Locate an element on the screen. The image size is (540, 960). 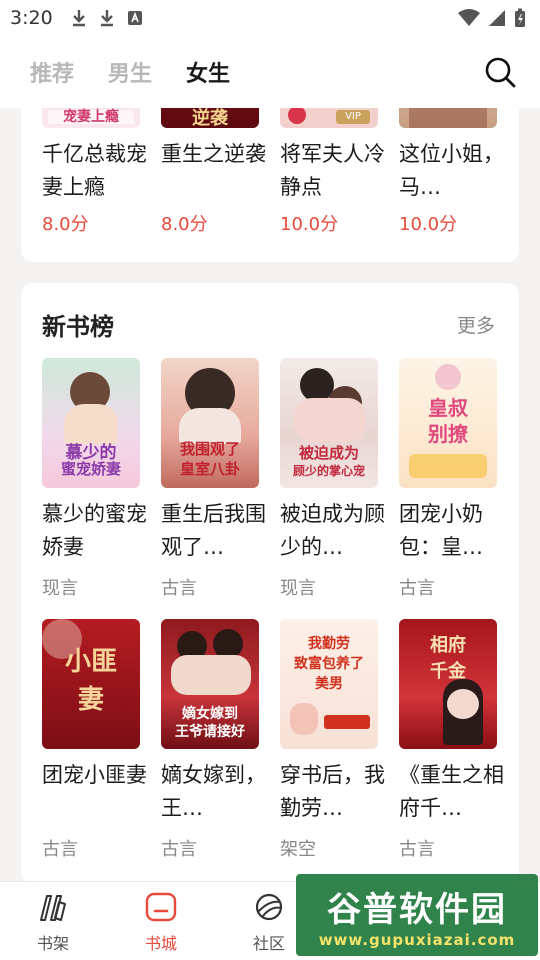
nav-bookstore: 书城 is located at coordinates (161, 923).